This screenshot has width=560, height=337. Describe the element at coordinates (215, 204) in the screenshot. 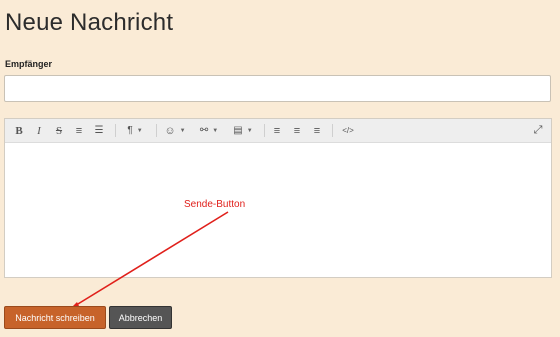

I see `annotation-label: Sende-Button` at that location.